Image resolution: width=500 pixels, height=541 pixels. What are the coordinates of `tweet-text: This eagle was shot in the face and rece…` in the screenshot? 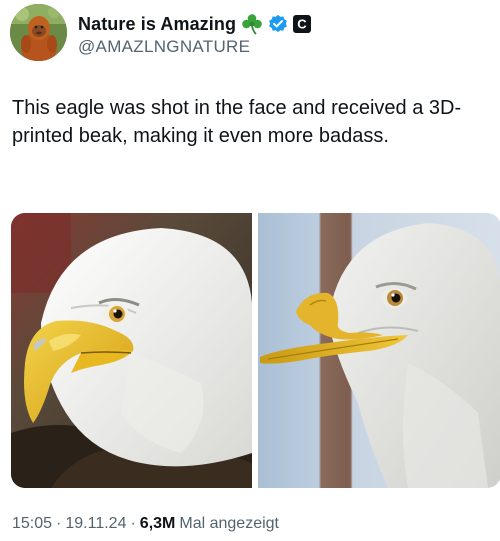 It's located at (237, 122).